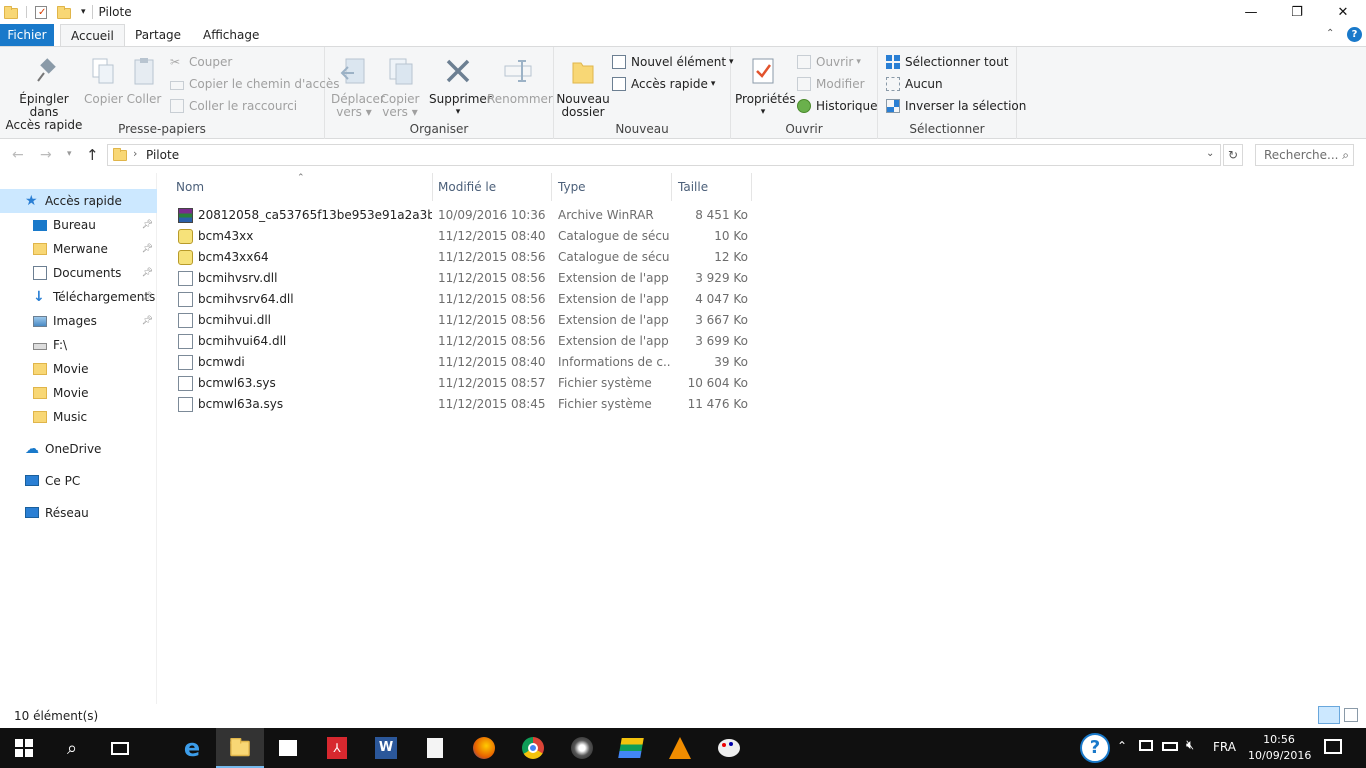 The height and width of the screenshot is (768, 1366). Describe the element at coordinates (254, 84) in the screenshot. I see `copy-path-button: Copier le chemin d'accès` at that location.